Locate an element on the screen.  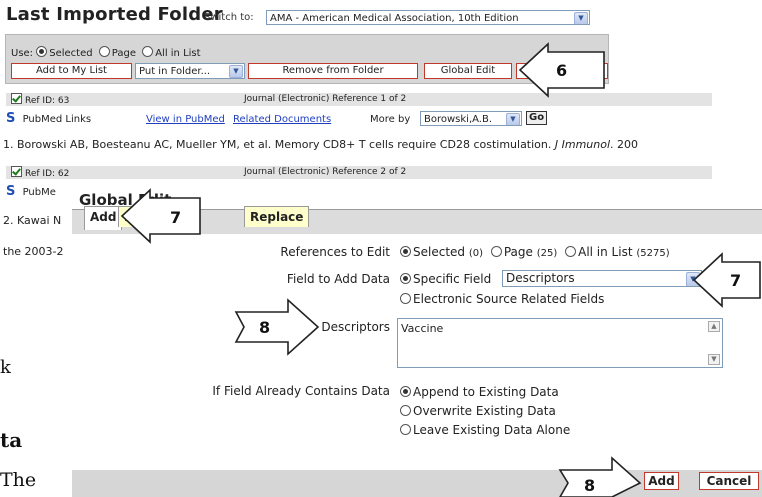
callout-arrow-8b is located at coordinates (600, 476).